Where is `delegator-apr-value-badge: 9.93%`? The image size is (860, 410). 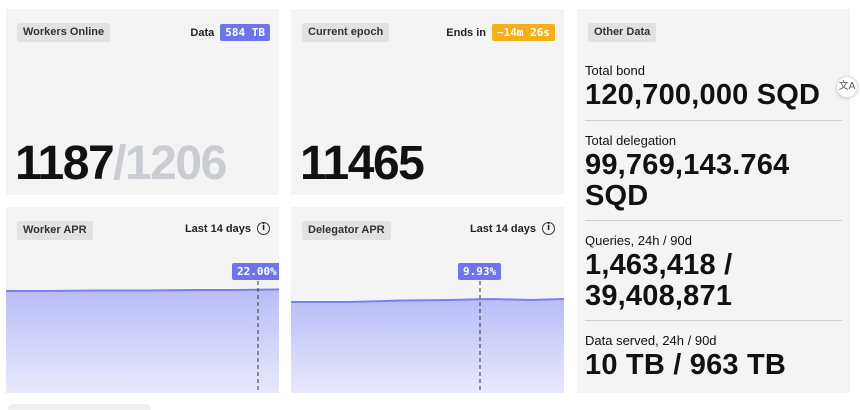 delegator-apr-value-badge: 9.93% is located at coordinates (480, 271).